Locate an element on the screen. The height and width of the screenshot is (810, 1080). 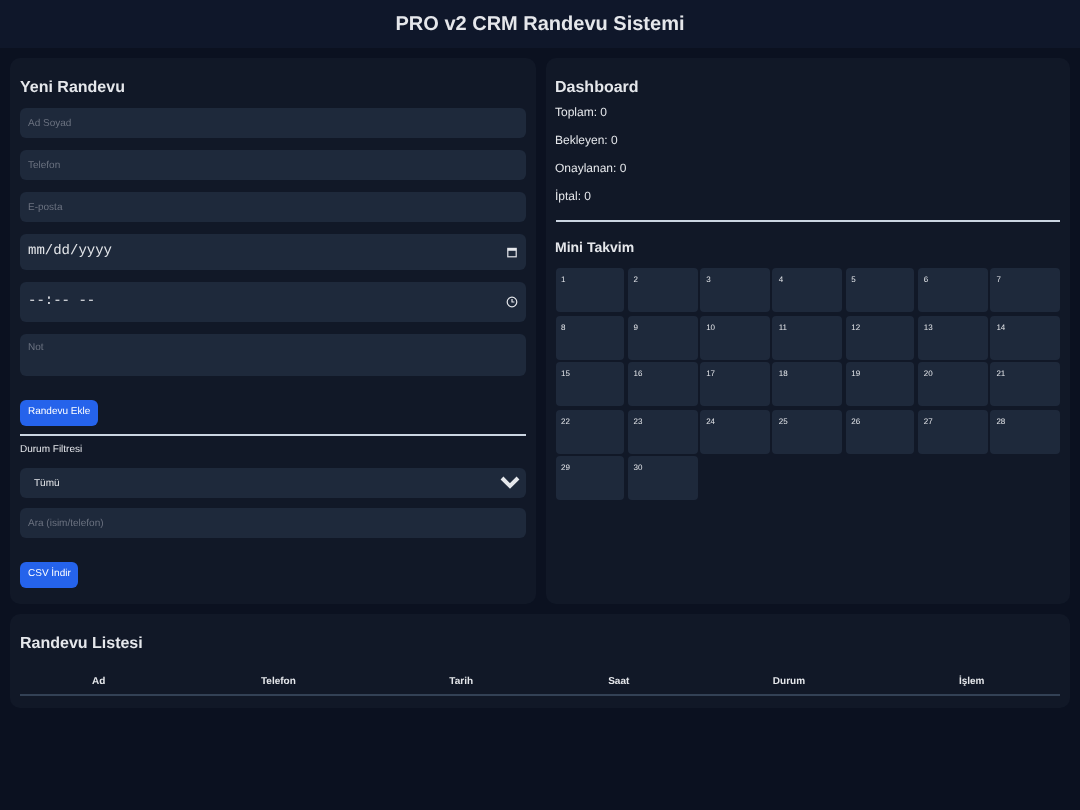
calendar-icon is located at coordinates (511, 252).